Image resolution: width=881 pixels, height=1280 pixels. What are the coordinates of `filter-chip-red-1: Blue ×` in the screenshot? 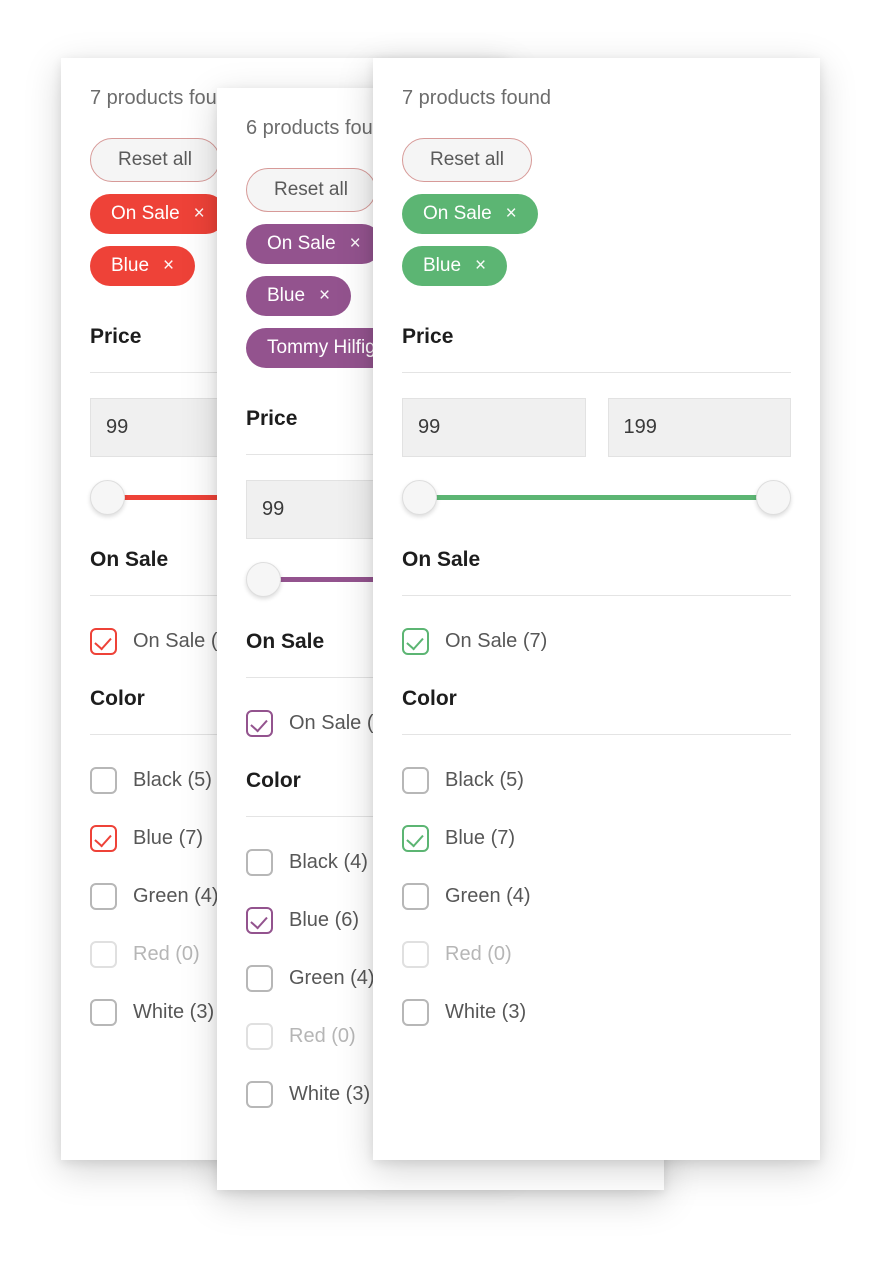 It's located at (143, 266).